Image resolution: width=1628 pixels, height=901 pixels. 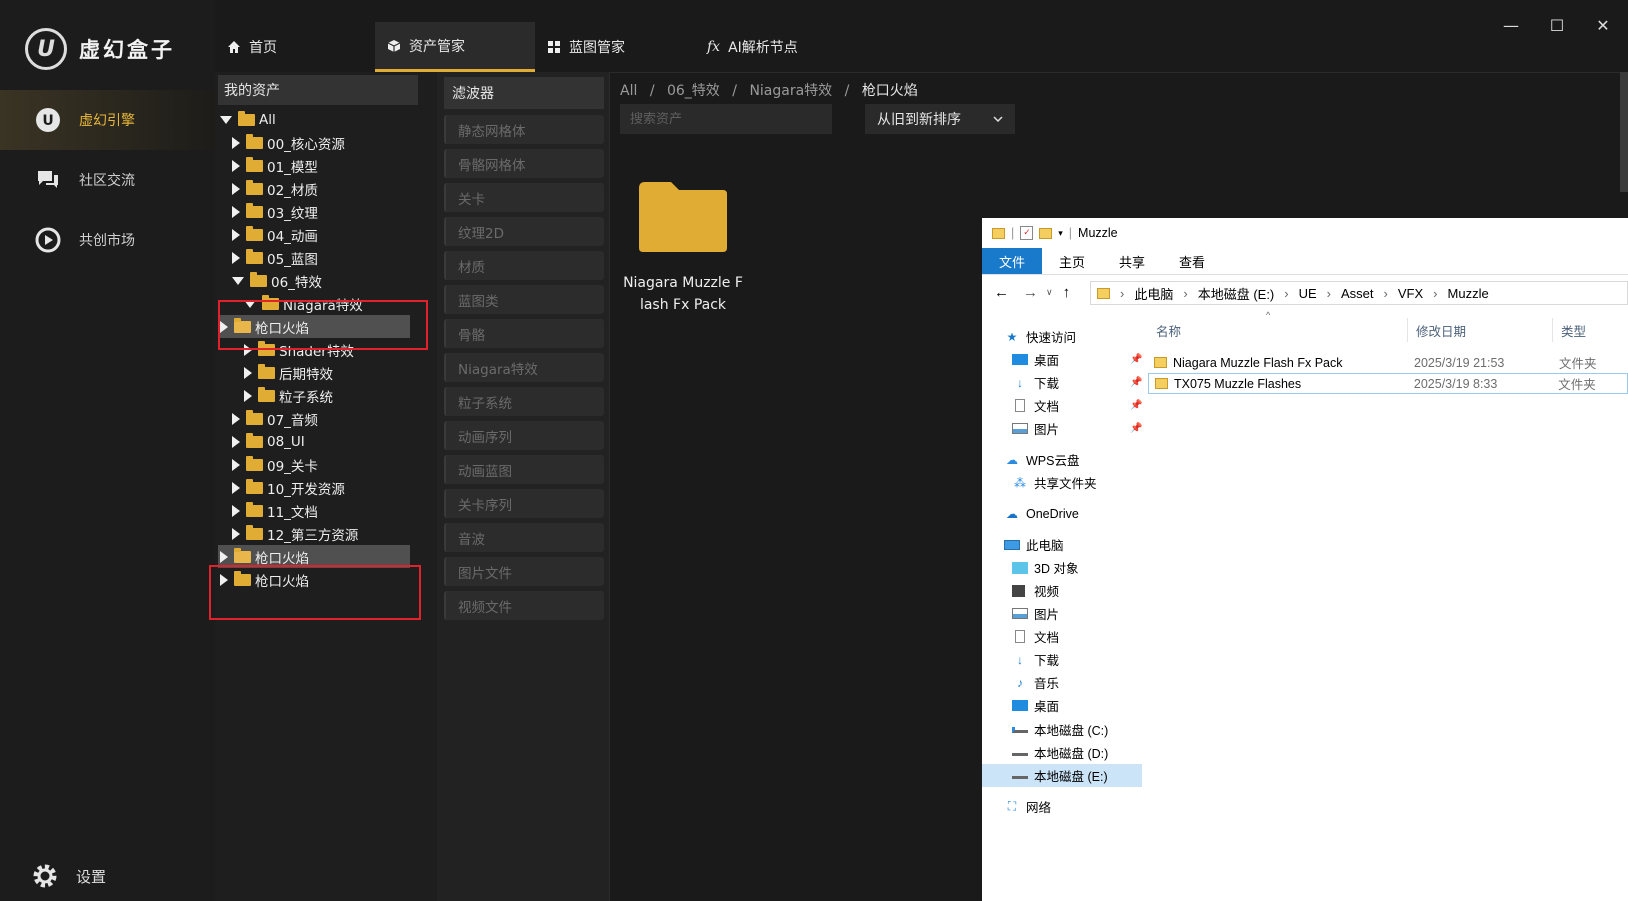 I want to click on breadcrumb-item: All, so click(x=628, y=91).